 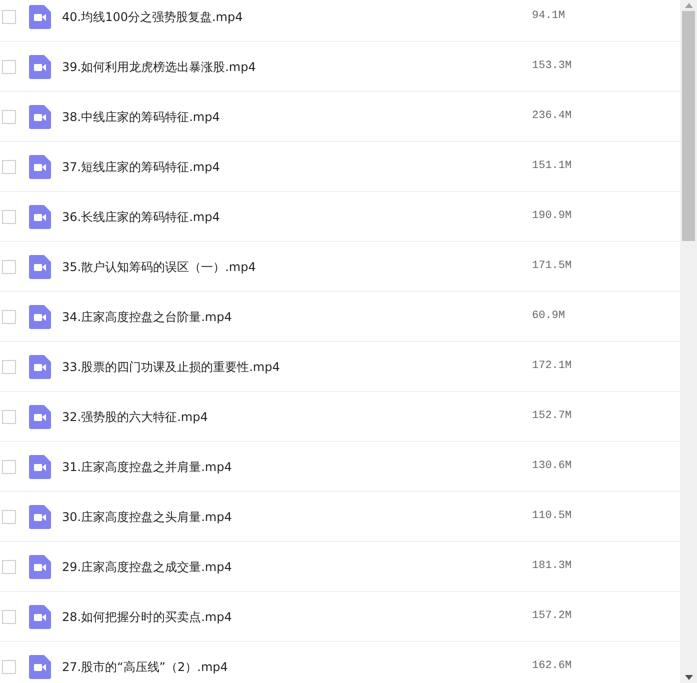 I want to click on file-name: 30.庄家高度控盘之头肩量.mp4, so click(x=292, y=517).